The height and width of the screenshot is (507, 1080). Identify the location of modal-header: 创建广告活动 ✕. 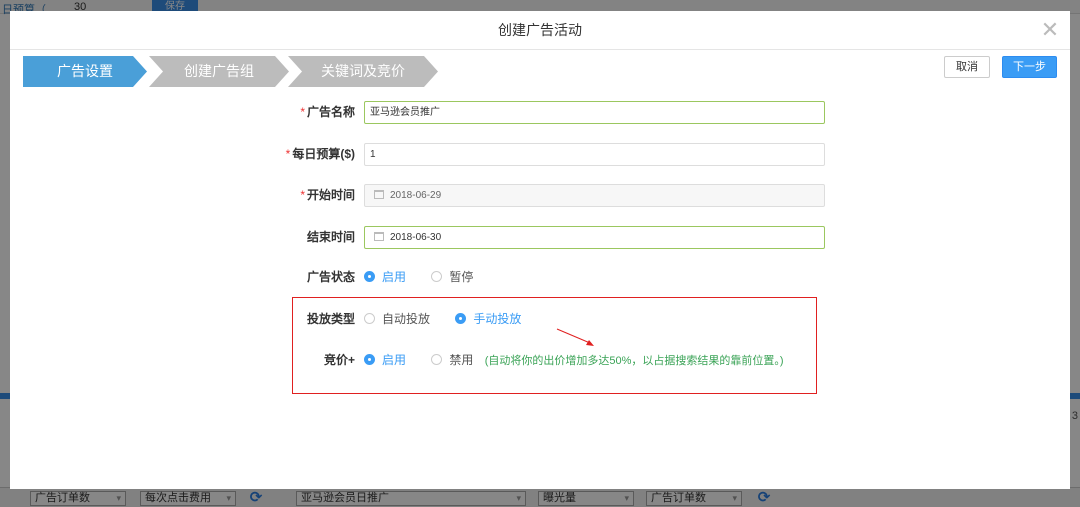
(540, 30).